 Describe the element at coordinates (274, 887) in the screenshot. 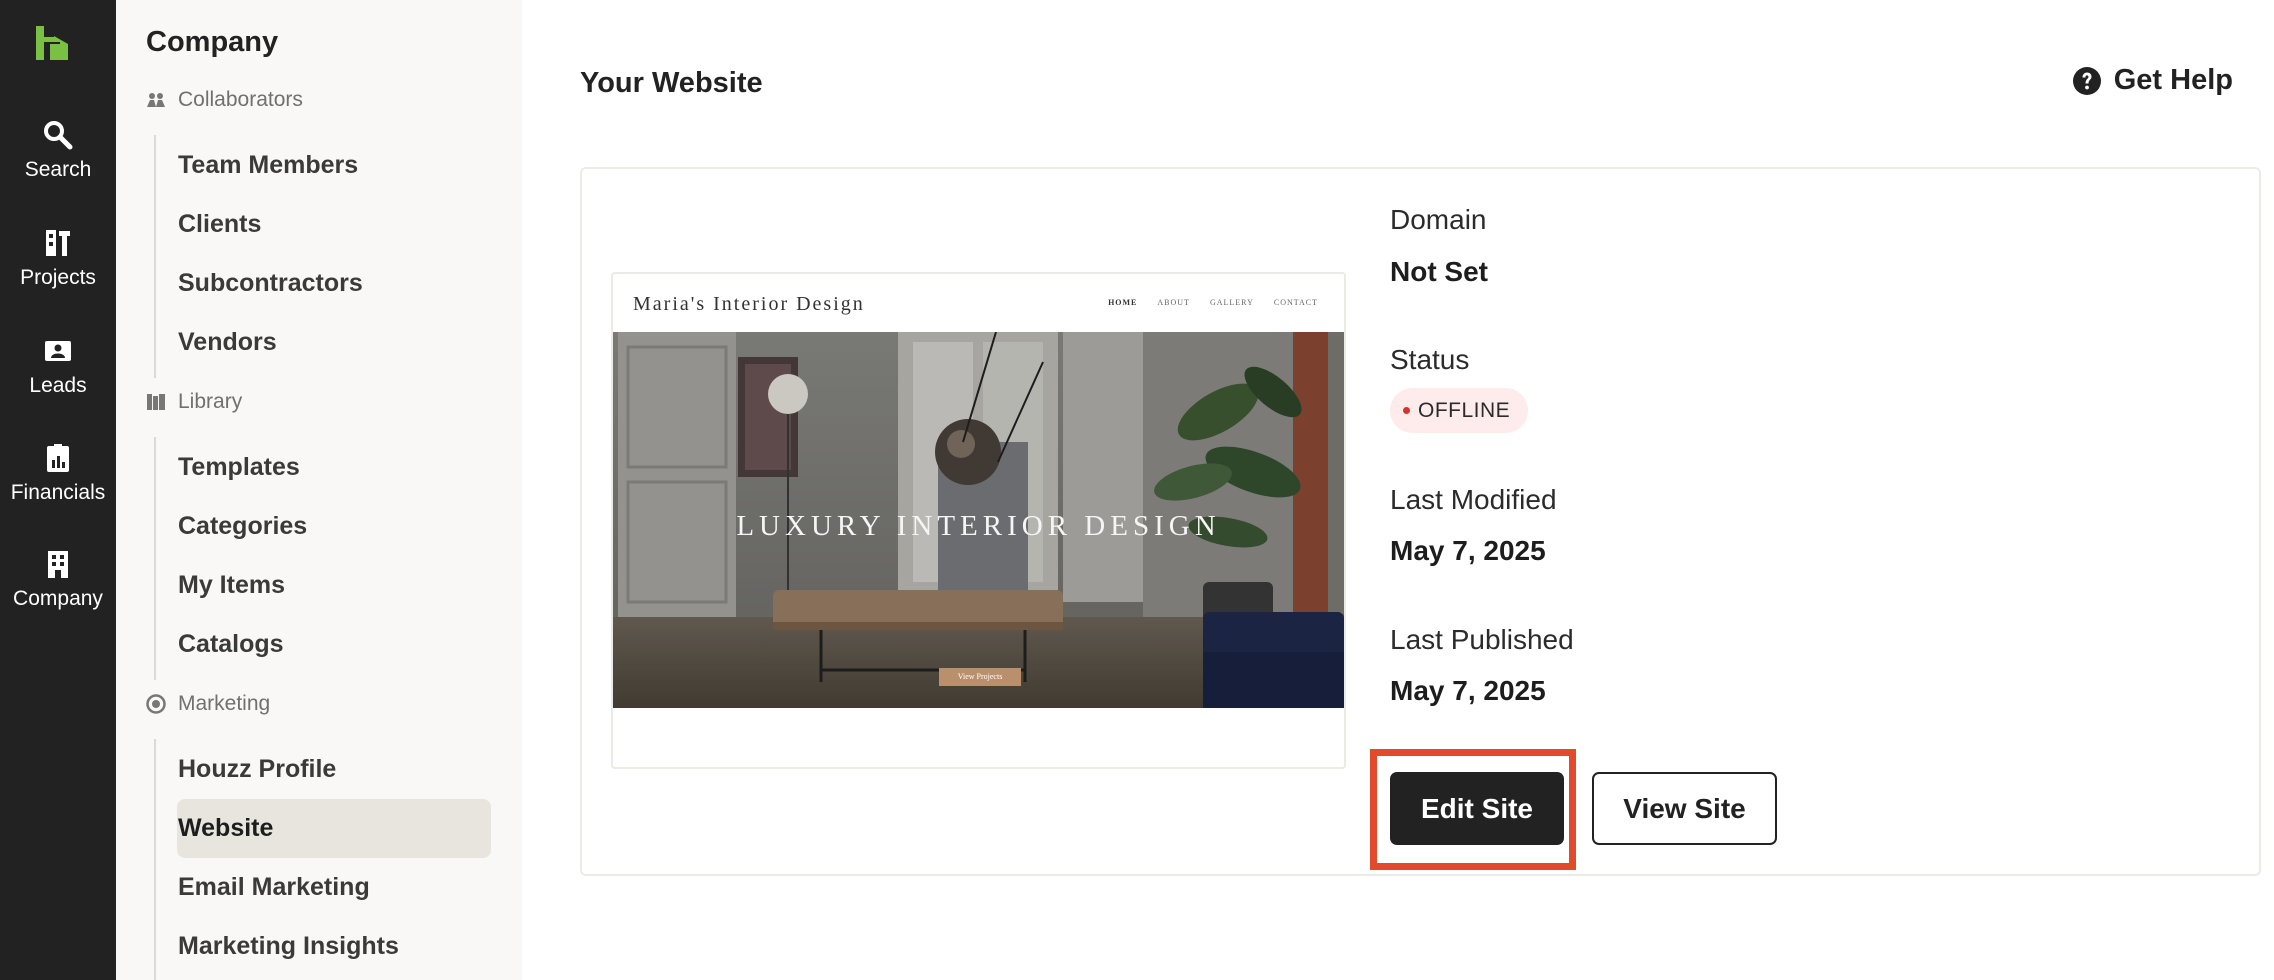

I see `nav-item-email-marketing: Email Marketing` at that location.